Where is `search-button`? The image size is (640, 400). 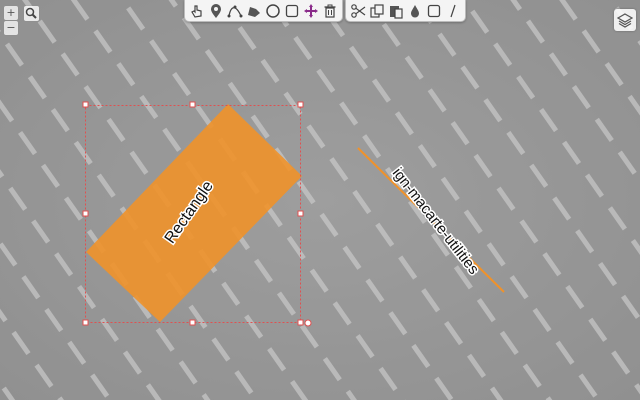
search-button is located at coordinates (31, 13).